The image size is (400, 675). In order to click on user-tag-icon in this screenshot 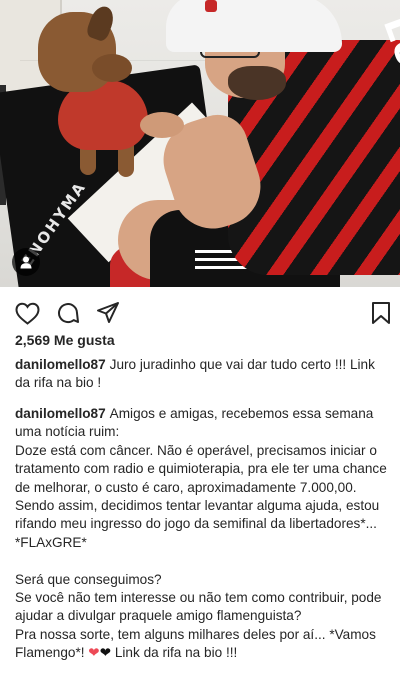, I will do `click(26, 262)`.